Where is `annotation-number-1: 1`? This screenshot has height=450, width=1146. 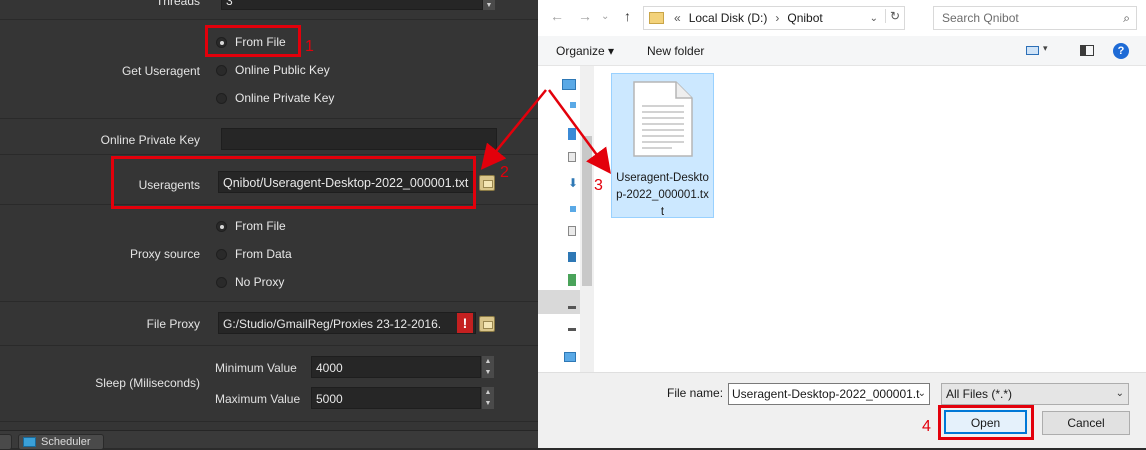 annotation-number-1: 1 is located at coordinates (309, 46).